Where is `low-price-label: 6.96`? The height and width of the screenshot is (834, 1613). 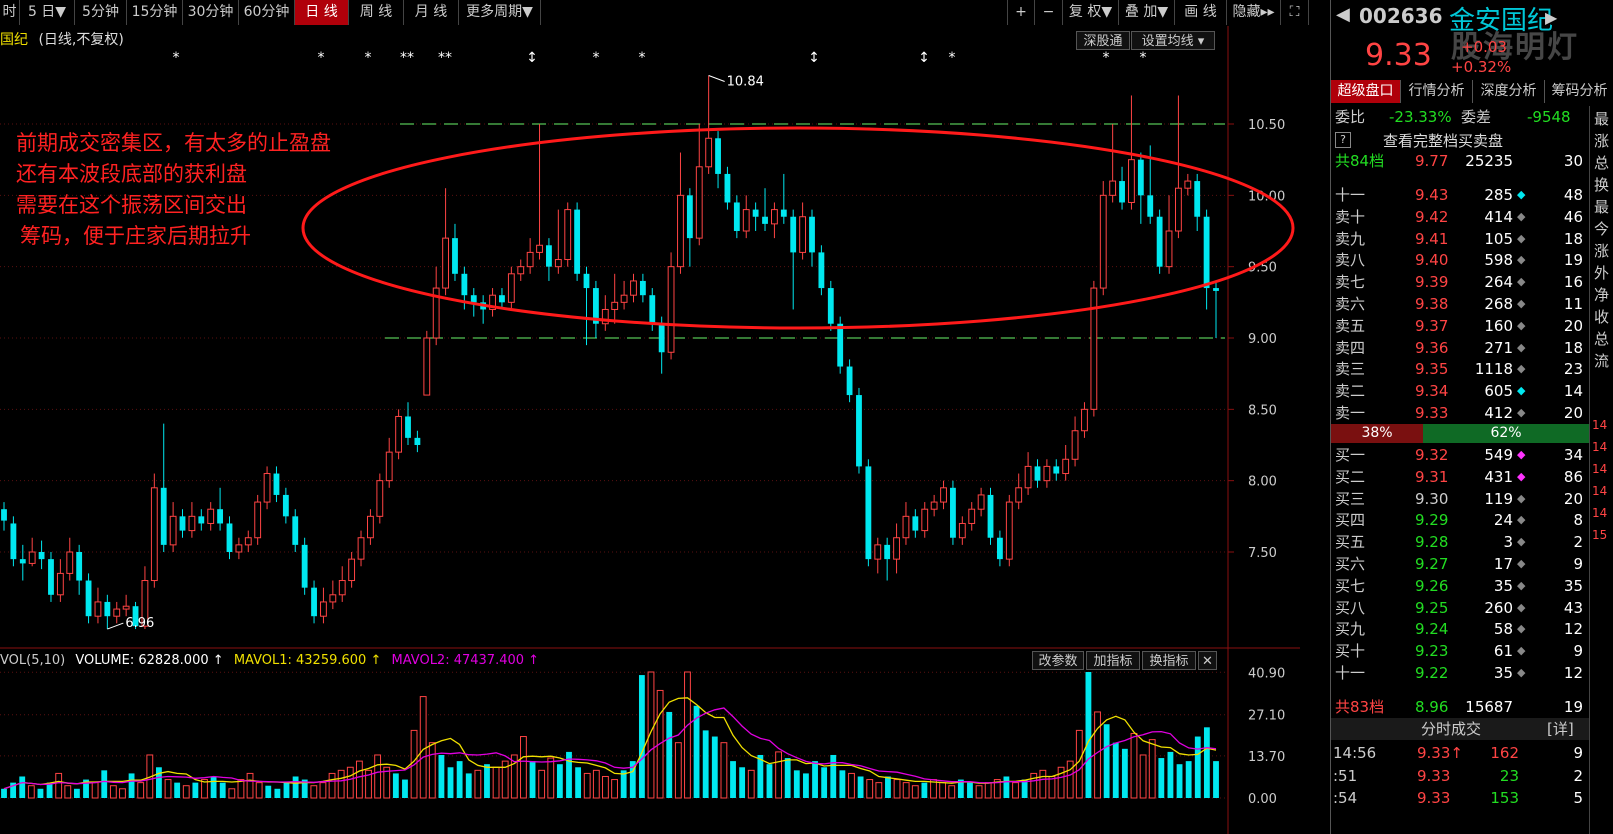 low-price-label: 6.96 is located at coordinates (139, 623).